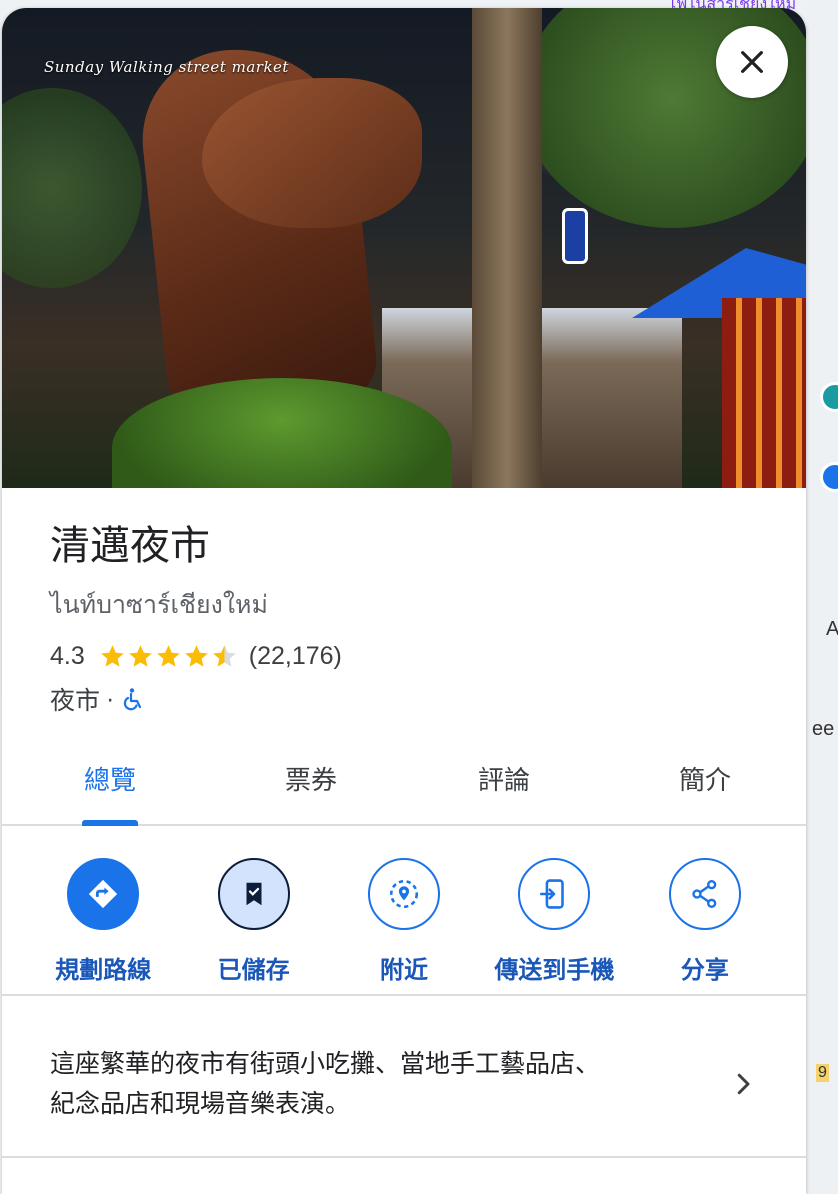  What do you see at coordinates (103, 894) in the screenshot?
I see `directions-icon` at bounding box center [103, 894].